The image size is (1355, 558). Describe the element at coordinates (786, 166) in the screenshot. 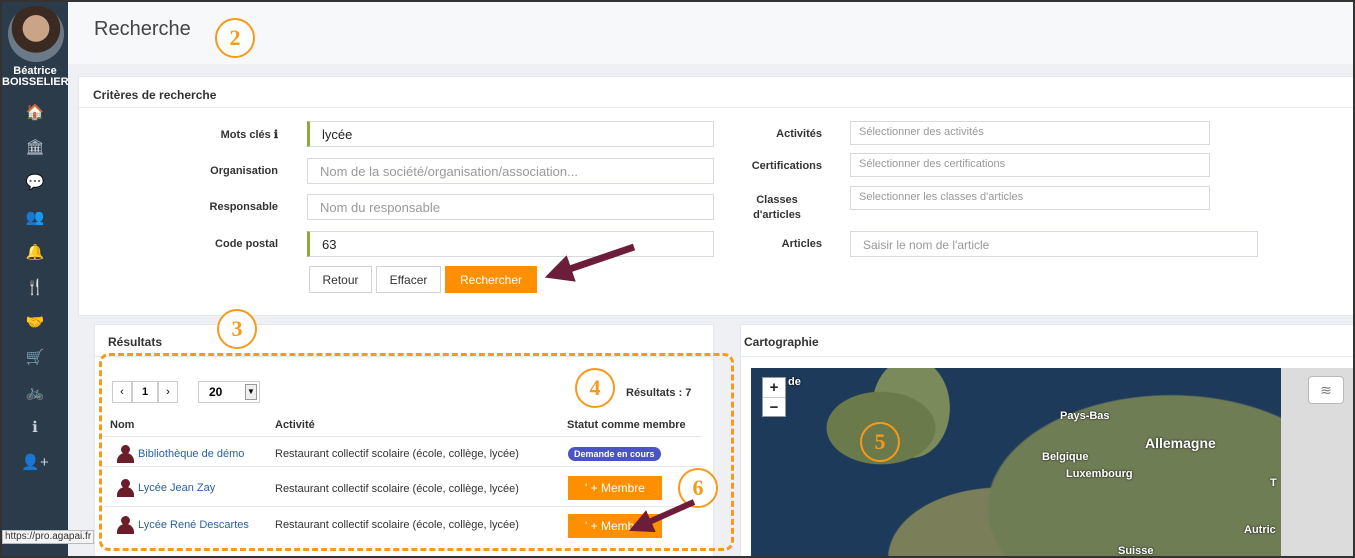

I see `certifications-label: Certifications` at that location.